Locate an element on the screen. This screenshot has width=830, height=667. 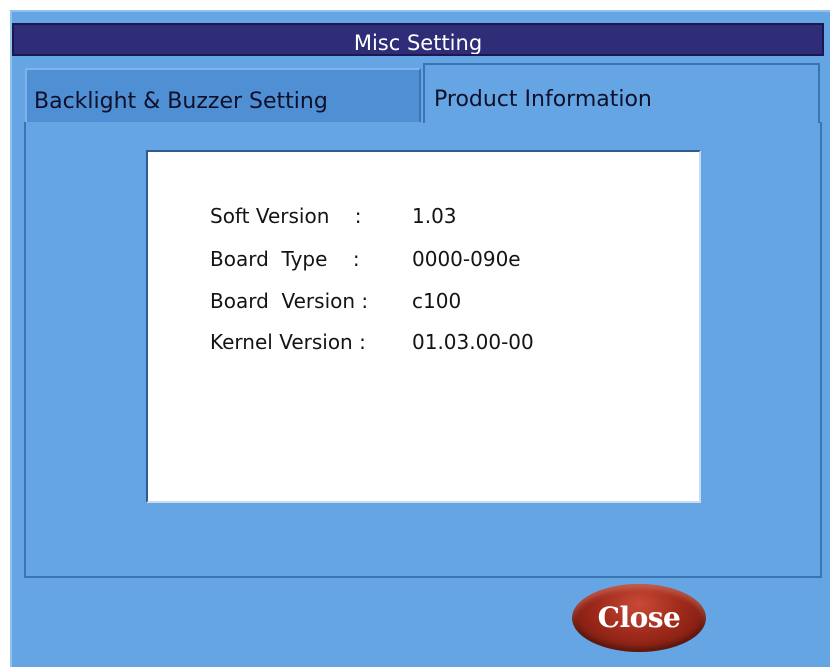
tab-label: Product Information is located at coordinates (543, 99).